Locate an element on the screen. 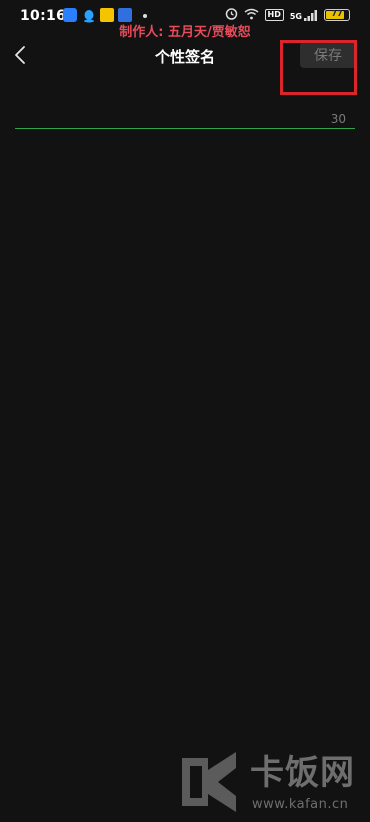 This screenshot has width=370, height=822. signature-input is located at coordinates (185, 116).